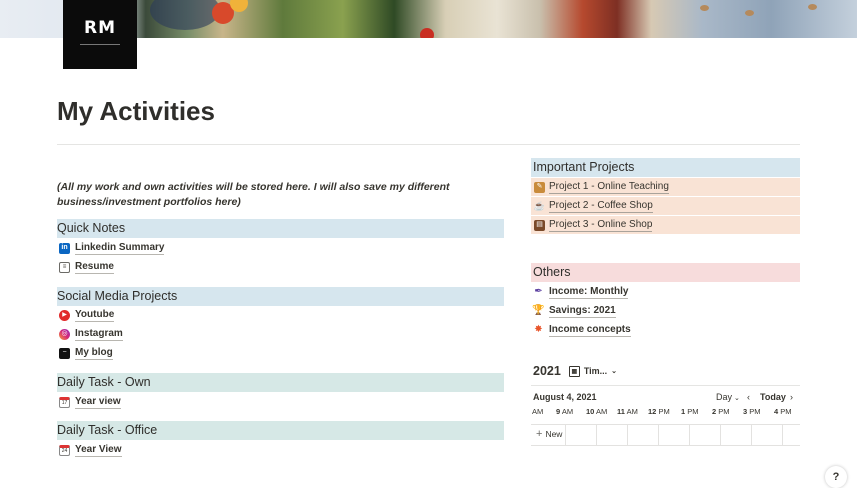 This screenshot has width=857, height=488. What do you see at coordinates (538, 310) in the screenshot?
I see `trophy-icon: 🏆` at bounding box center [538, 310].